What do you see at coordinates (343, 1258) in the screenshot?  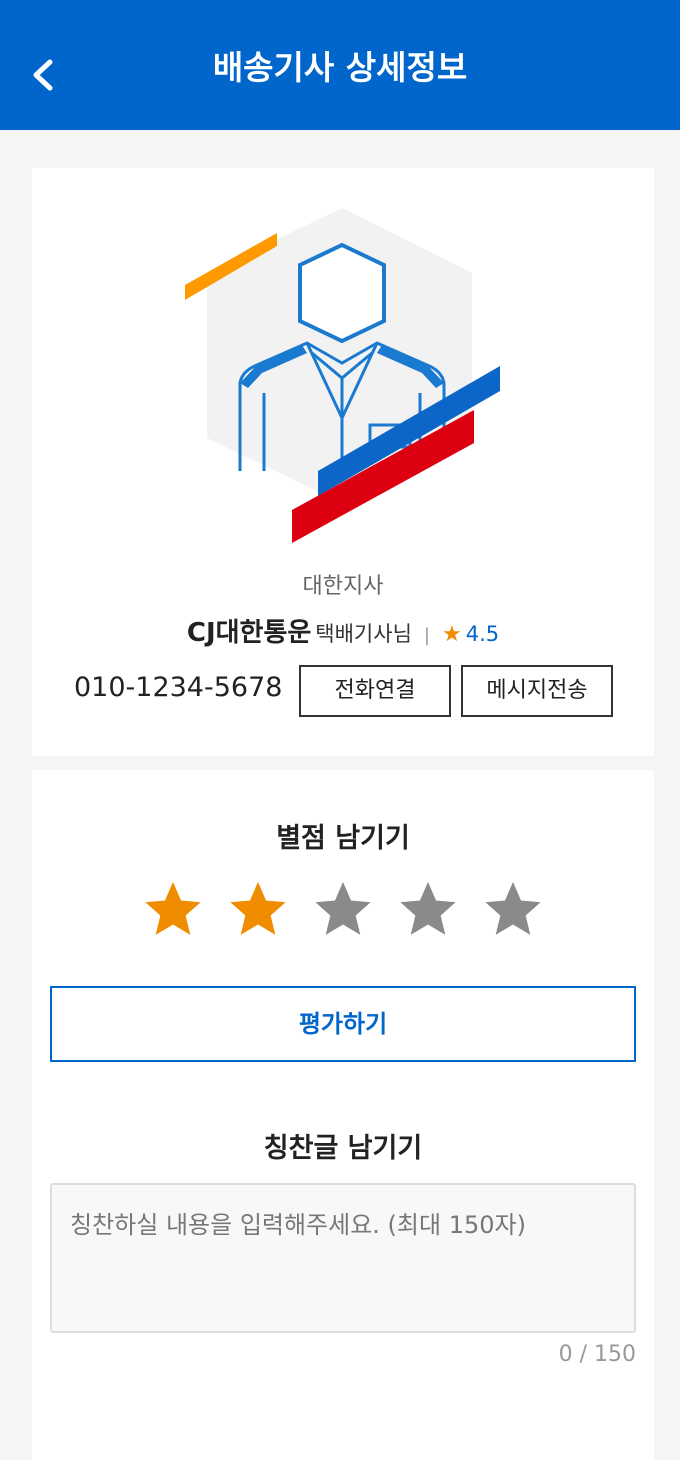 I see `praise-textarea` at bounding box center [343, 1258].